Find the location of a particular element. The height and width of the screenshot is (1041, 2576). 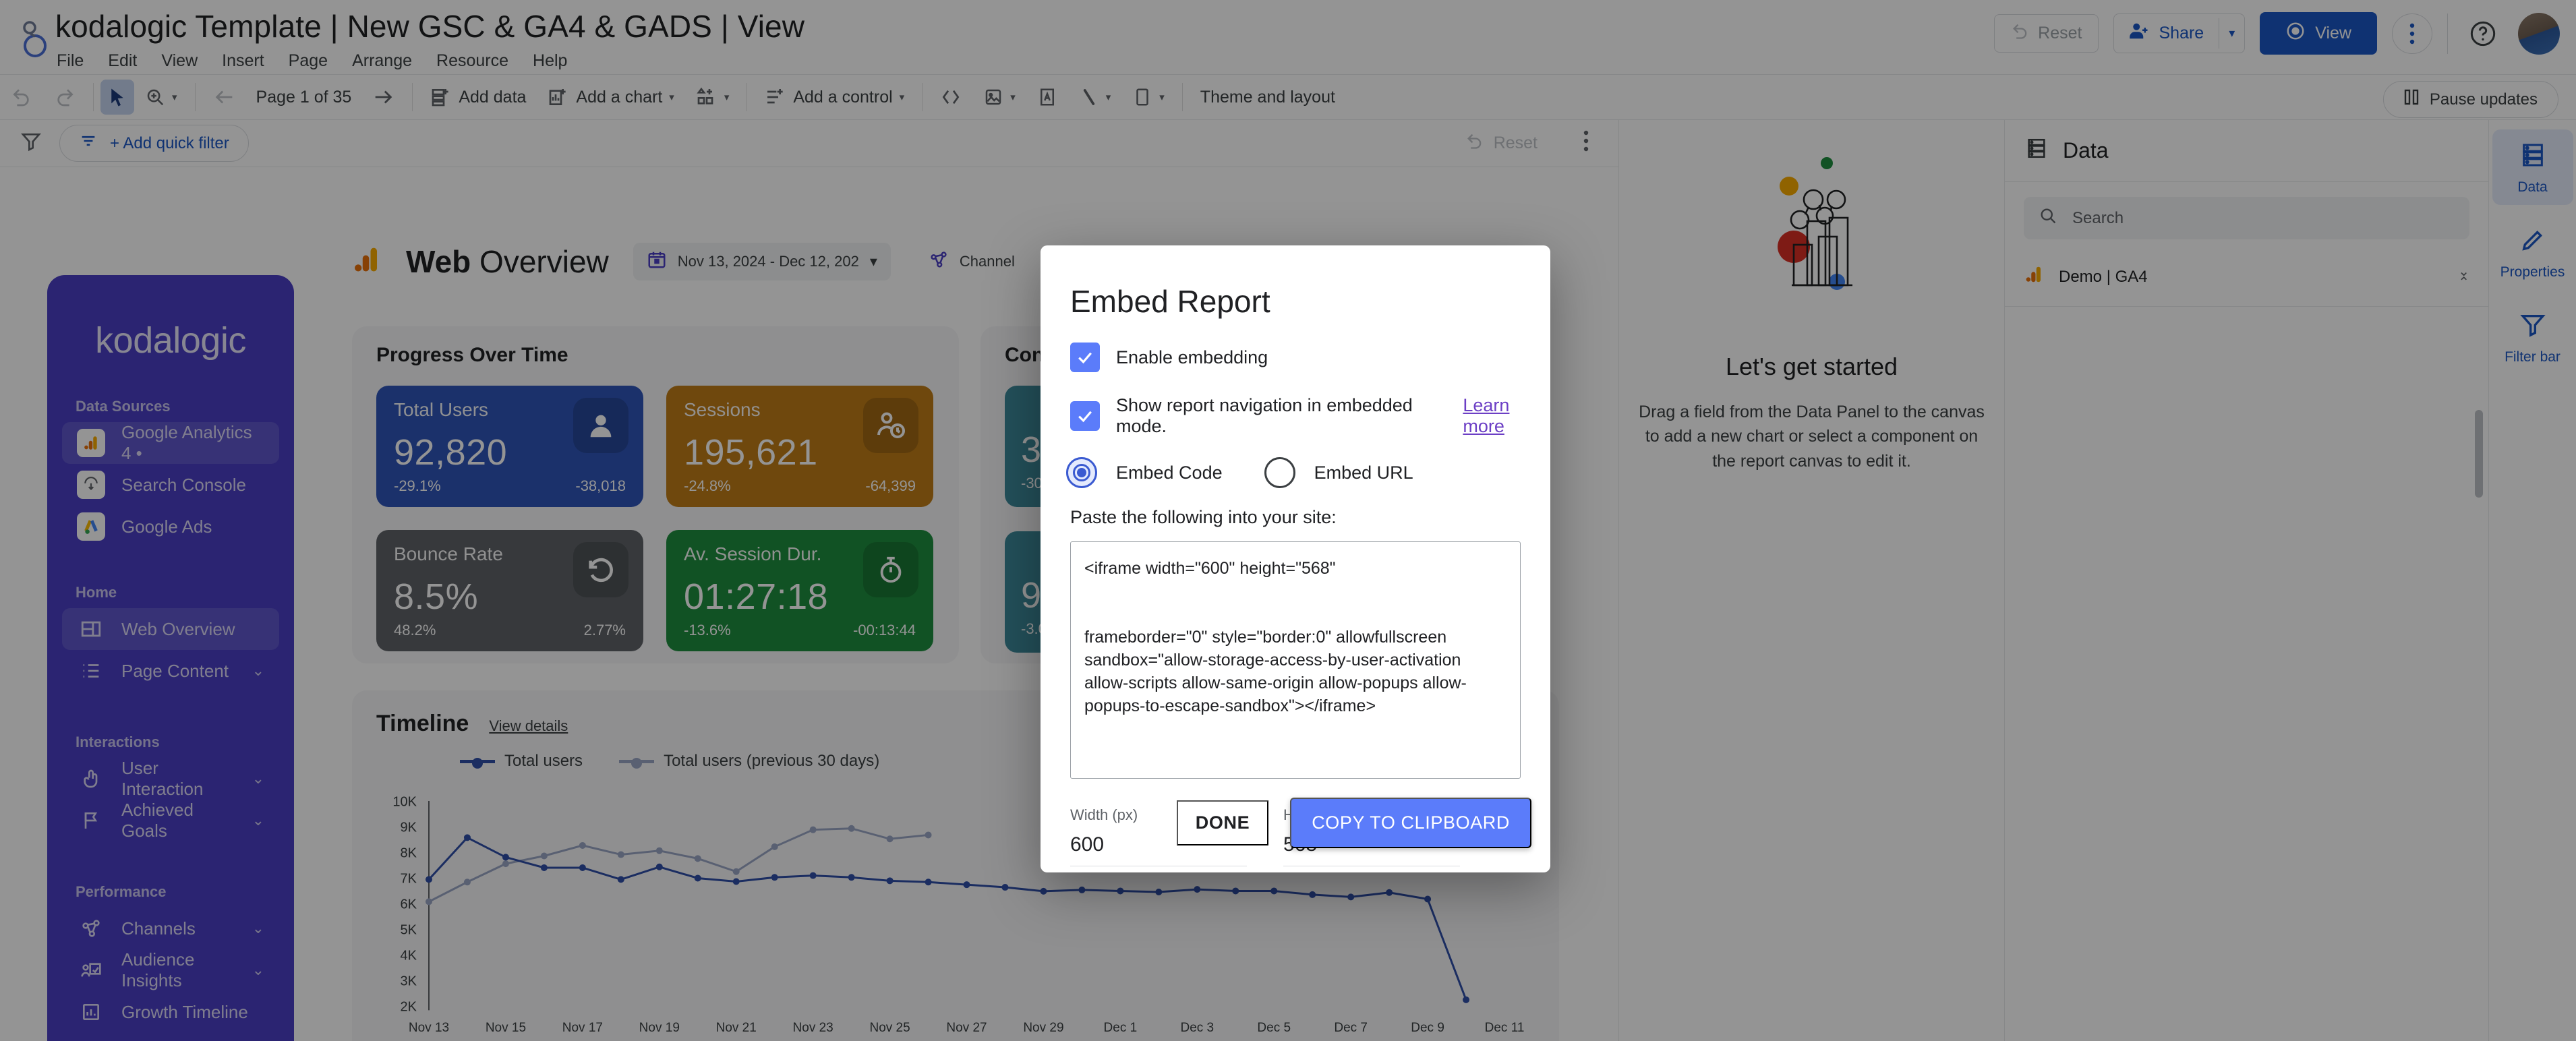

filter-reset-label: Reset is located at coordinates (1515, 142).